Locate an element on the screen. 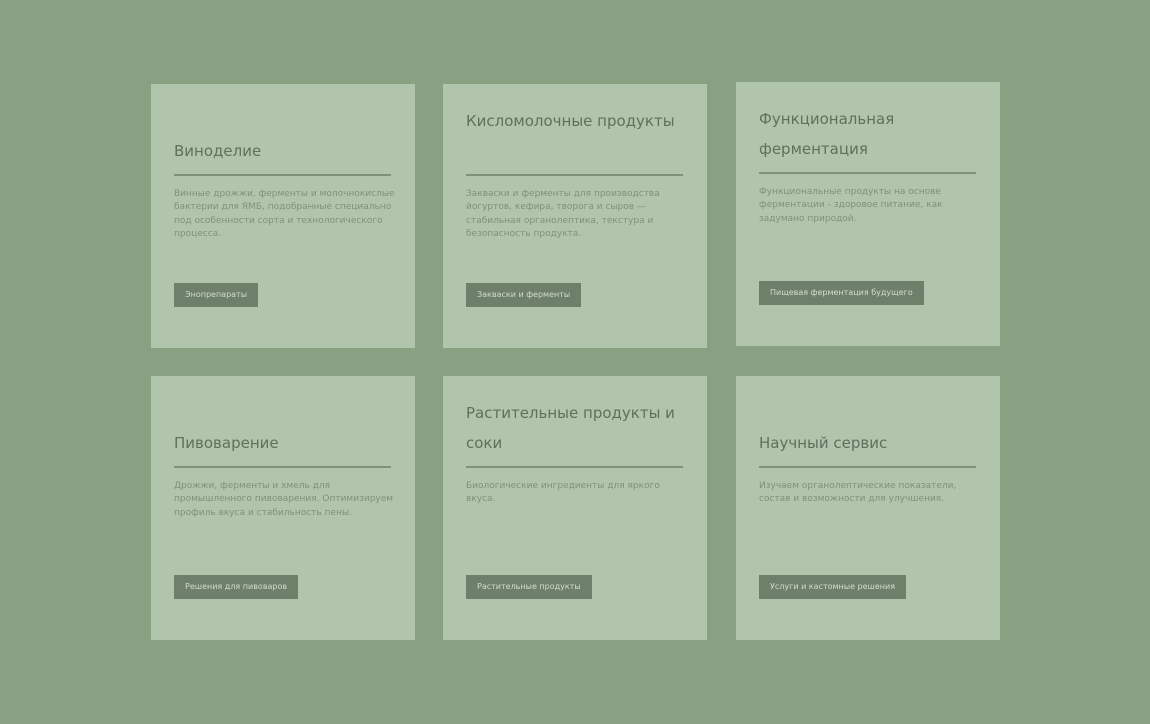 The image size is (1150, 724). food-fermentation-future-button: Пищевая ферментация будущего is located at coordinates (841, 293).